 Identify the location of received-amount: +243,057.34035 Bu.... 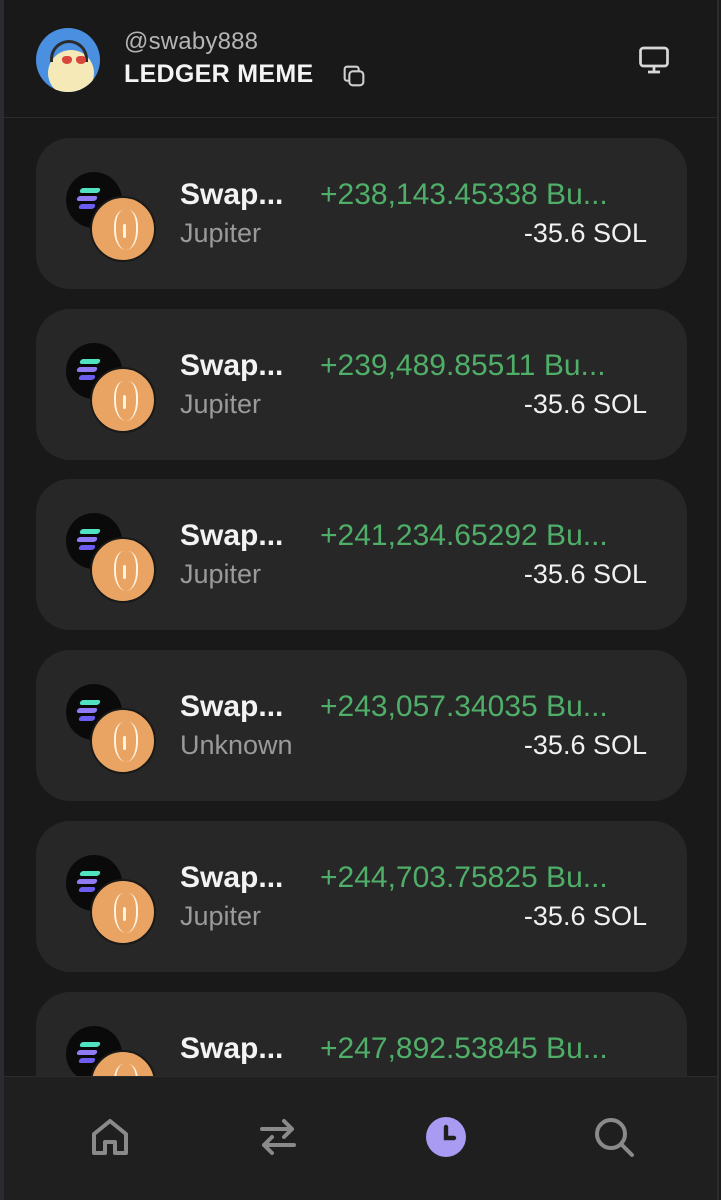
(464, 706).